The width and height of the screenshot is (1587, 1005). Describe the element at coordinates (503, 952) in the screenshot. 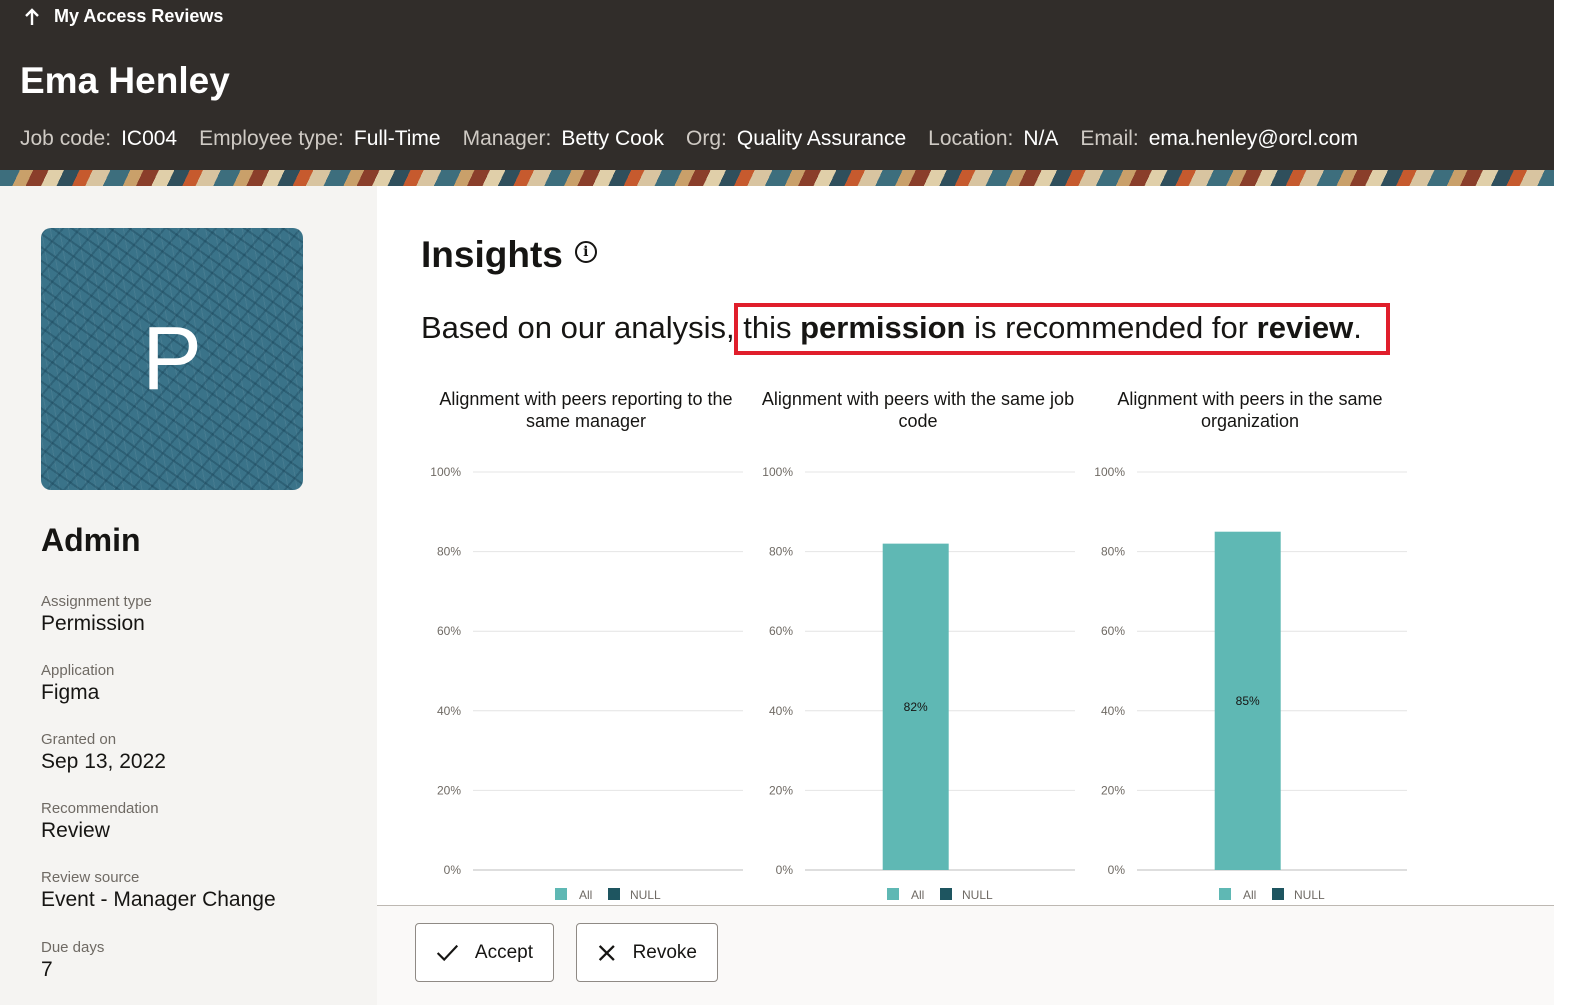

I see `accept-label: Accept` at that location.